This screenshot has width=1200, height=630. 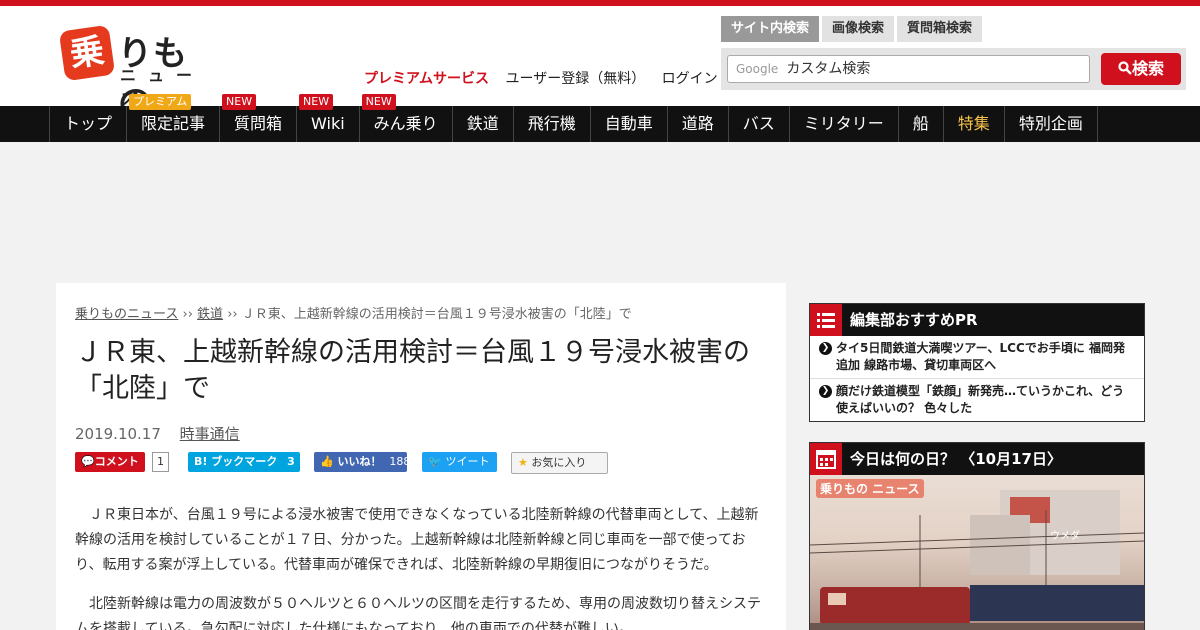 I want to click on nav-label: 特別企画, so click(x=1050, y=123).